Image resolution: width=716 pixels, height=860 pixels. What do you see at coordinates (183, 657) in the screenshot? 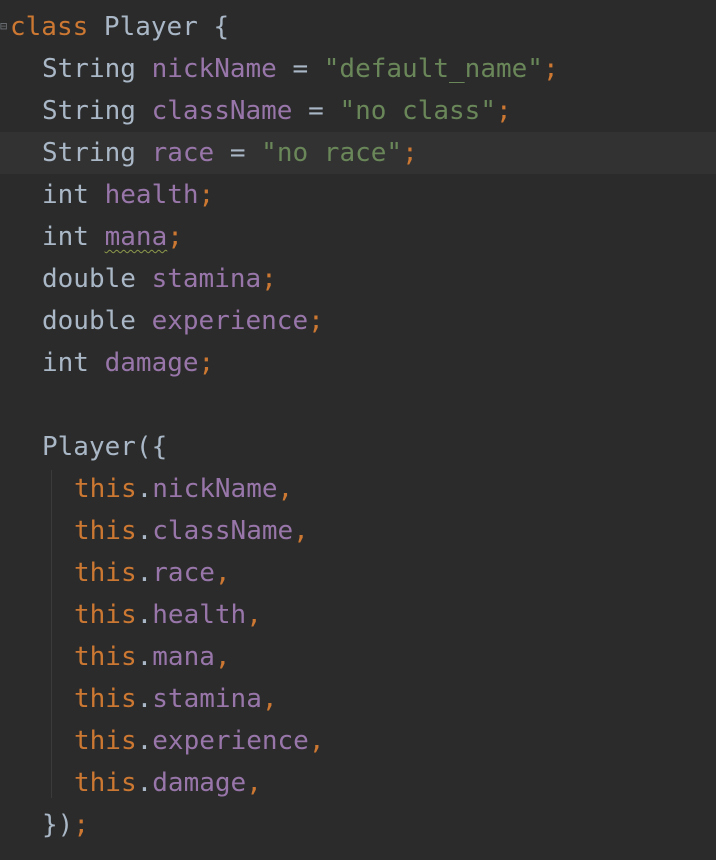
I see `field-name: mana` at bounding box center [183, 657].